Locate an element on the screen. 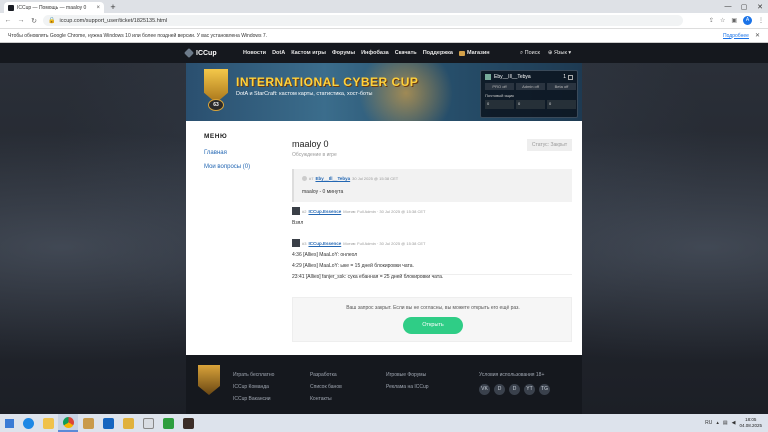  menu-item-custom: Кастом игры is located at coordinates (308, 53).